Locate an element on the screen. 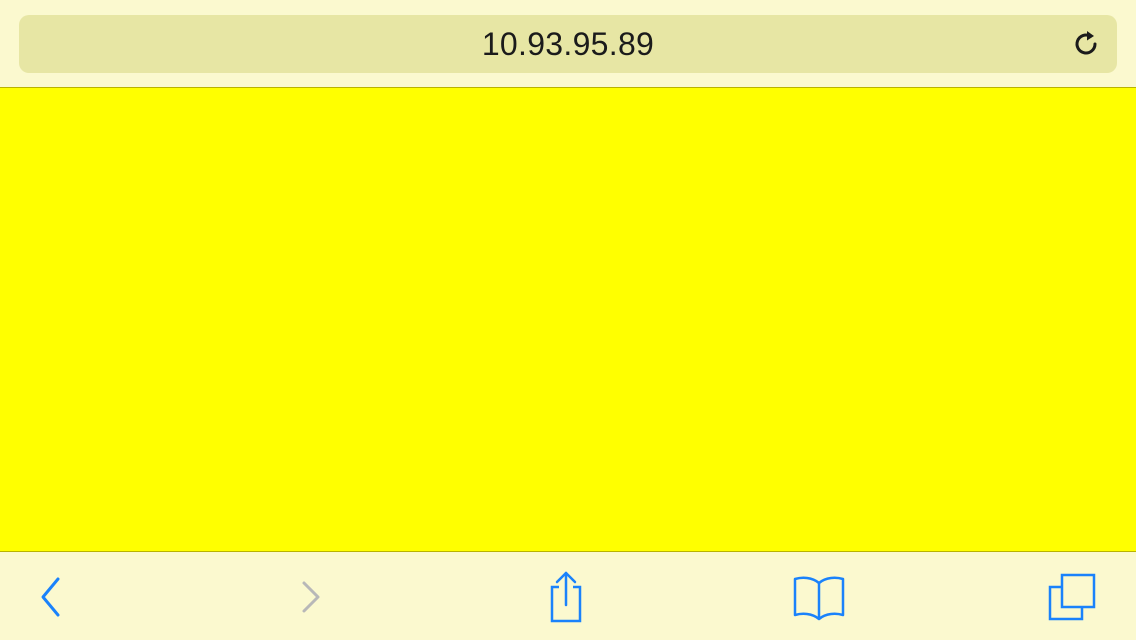  reload-icon is located at coordinates (1086, 43).